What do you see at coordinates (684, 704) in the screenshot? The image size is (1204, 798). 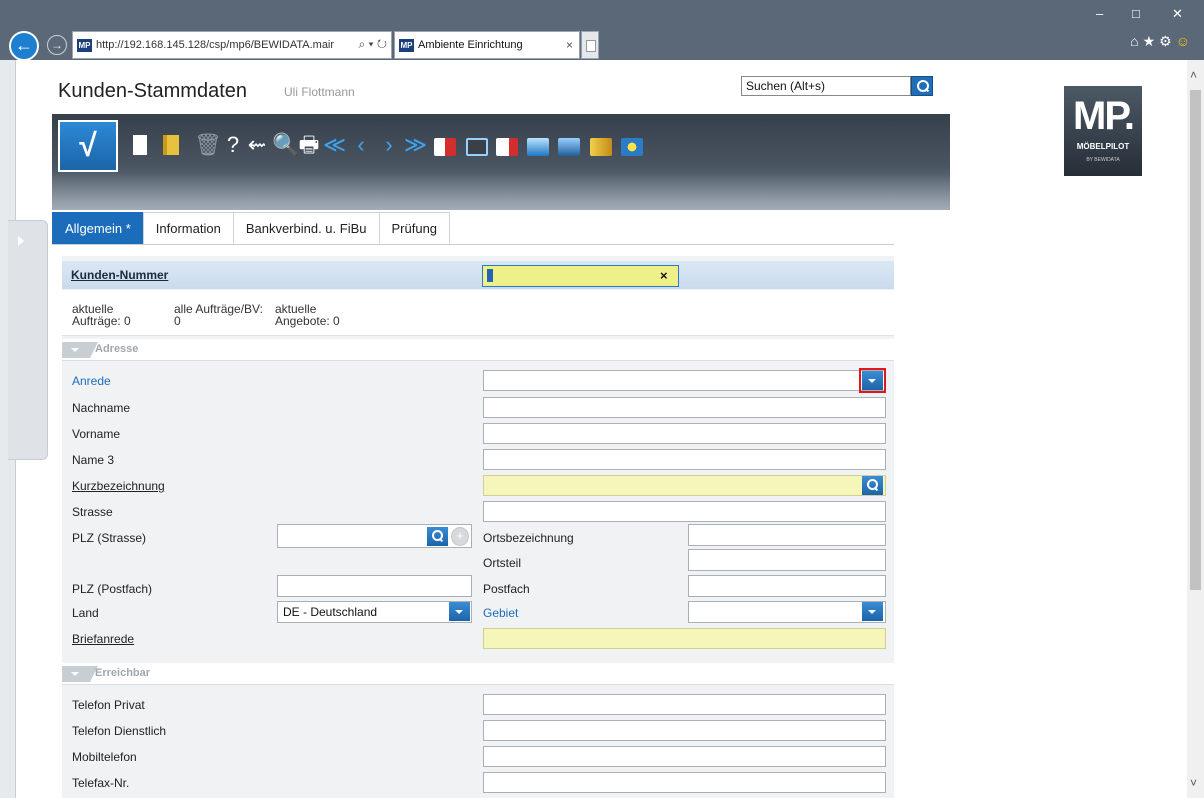 I see `telefon-privat-field` at bounding box center [684, 704].